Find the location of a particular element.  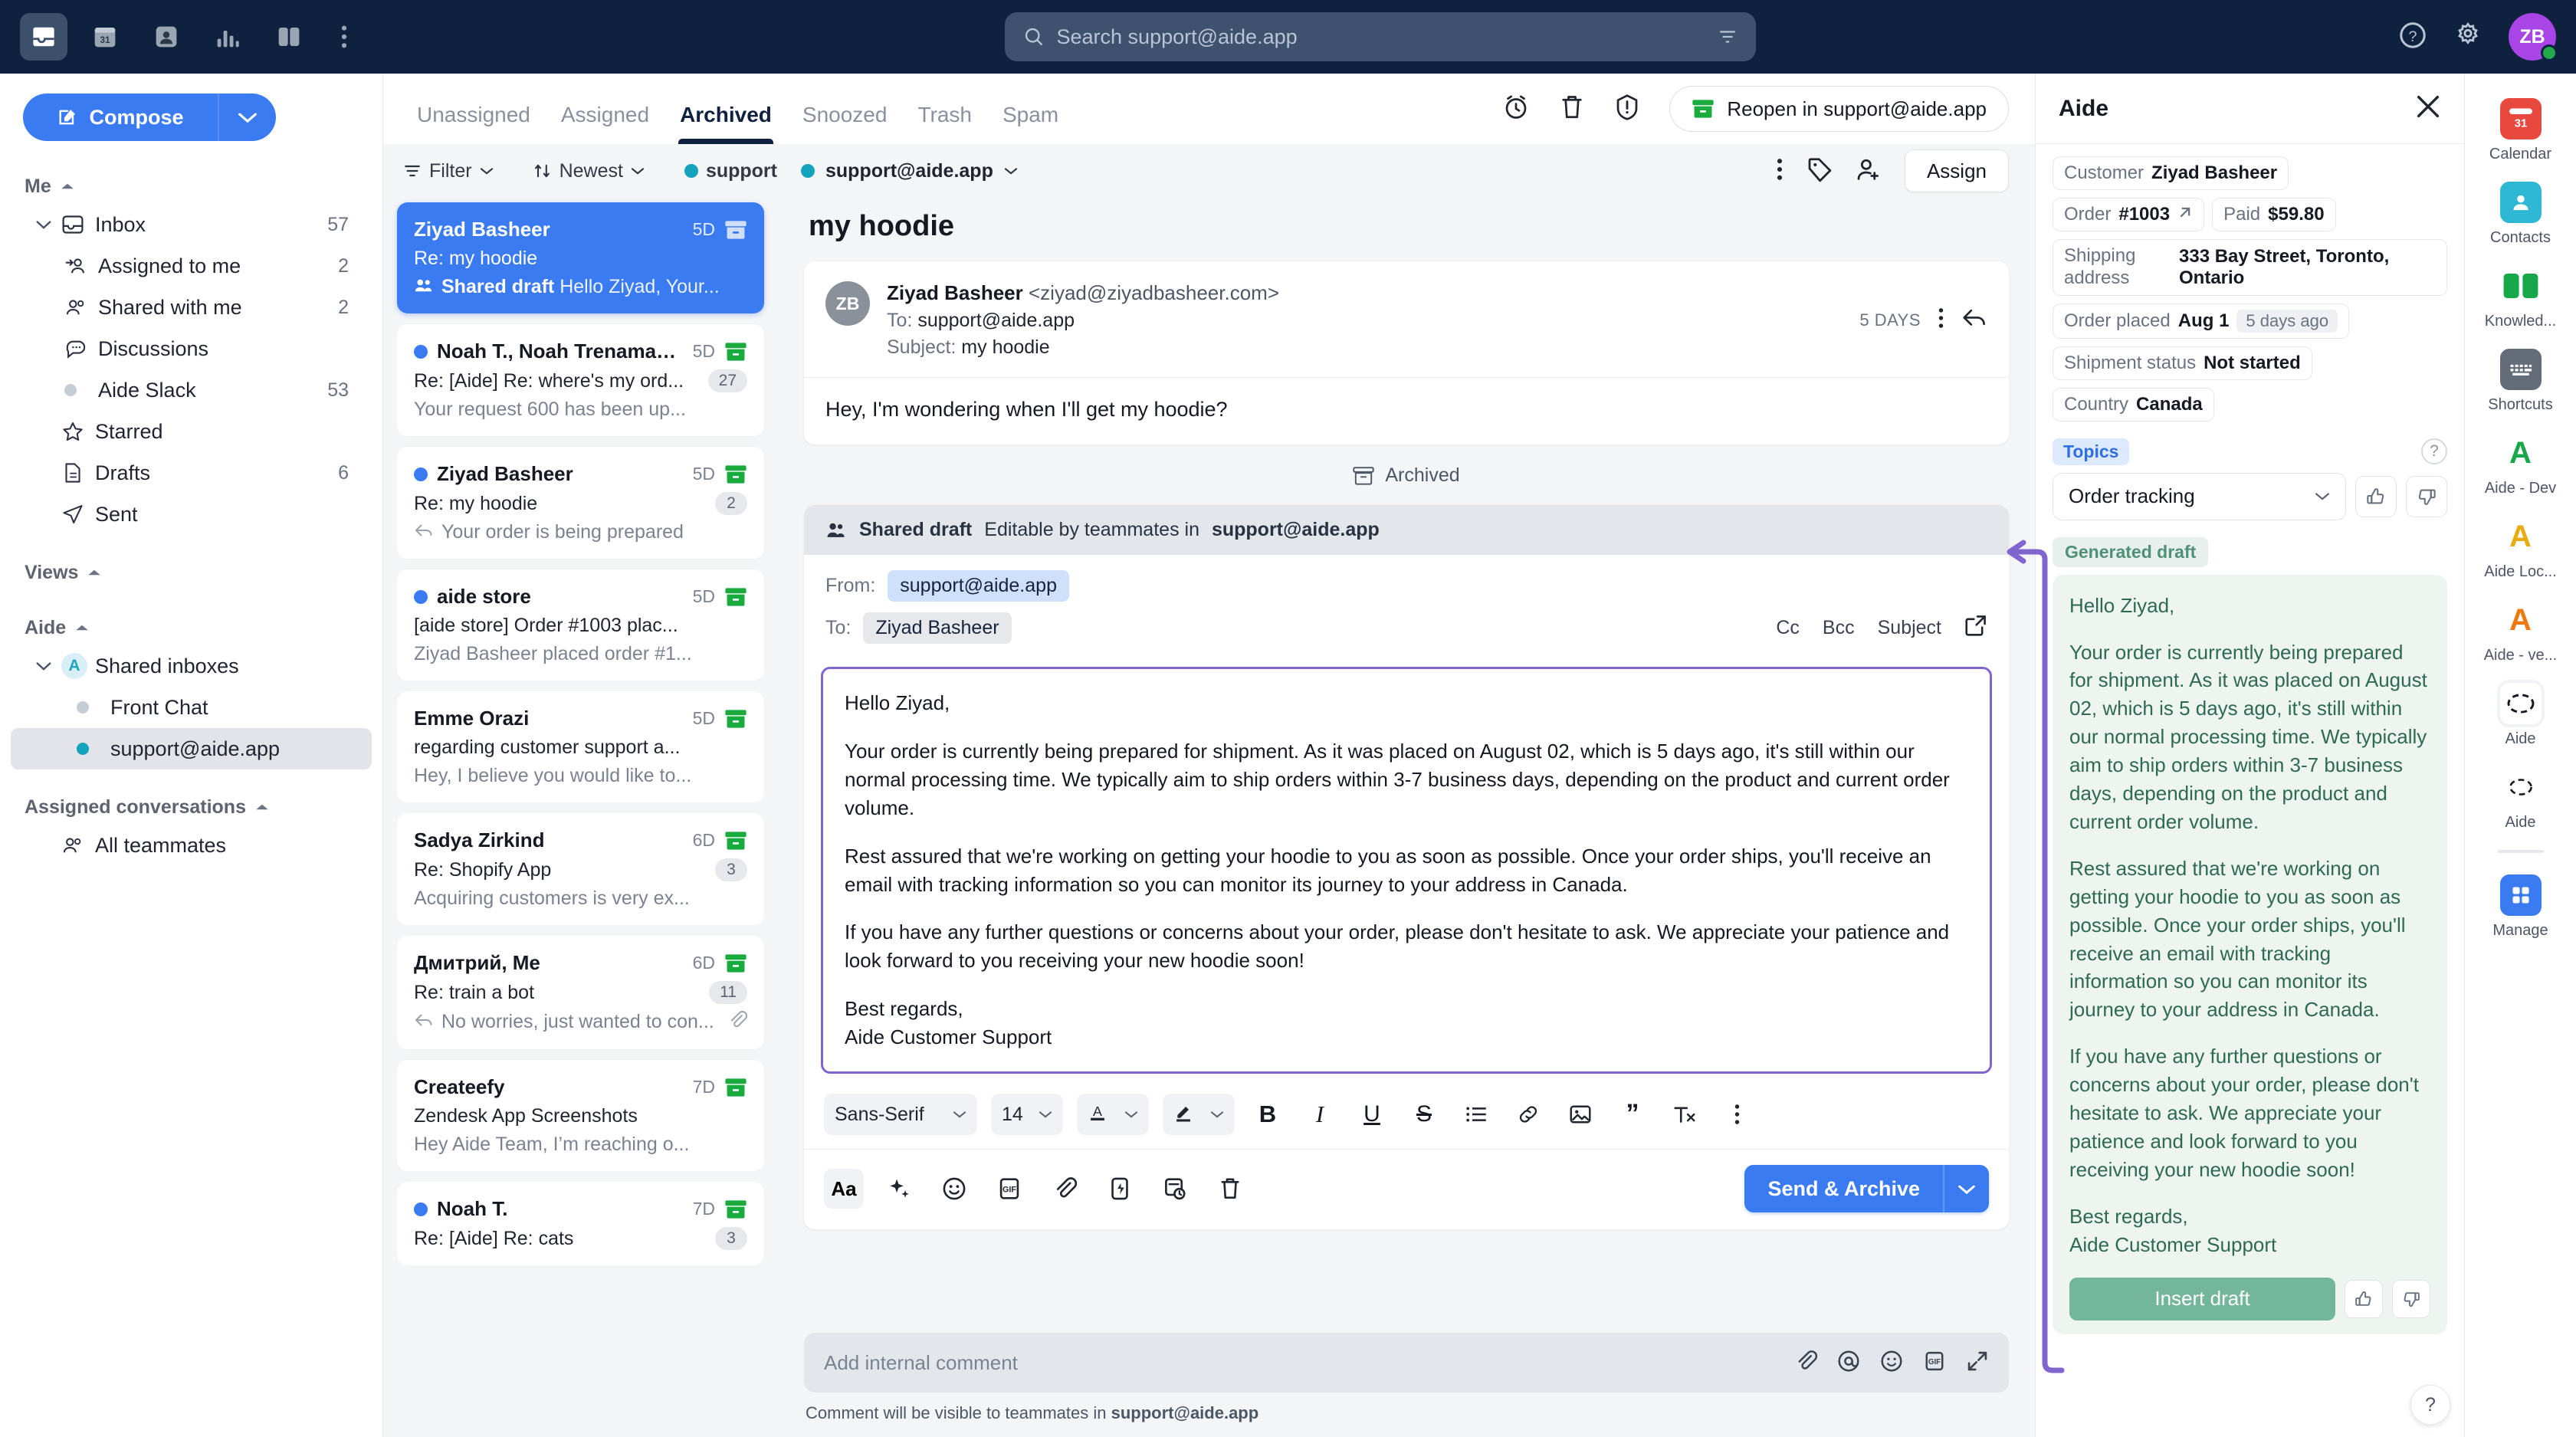

bold-button: B is located at coordinates (1268, 1114).